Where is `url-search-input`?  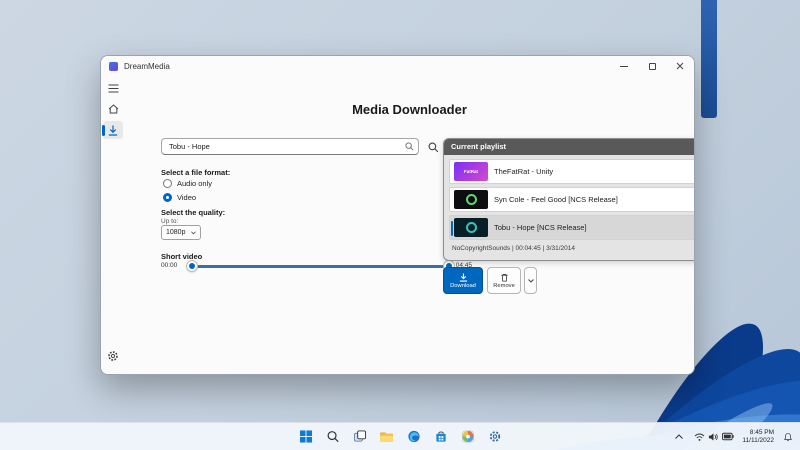
url-search-input is located at coordinates (290, 146).